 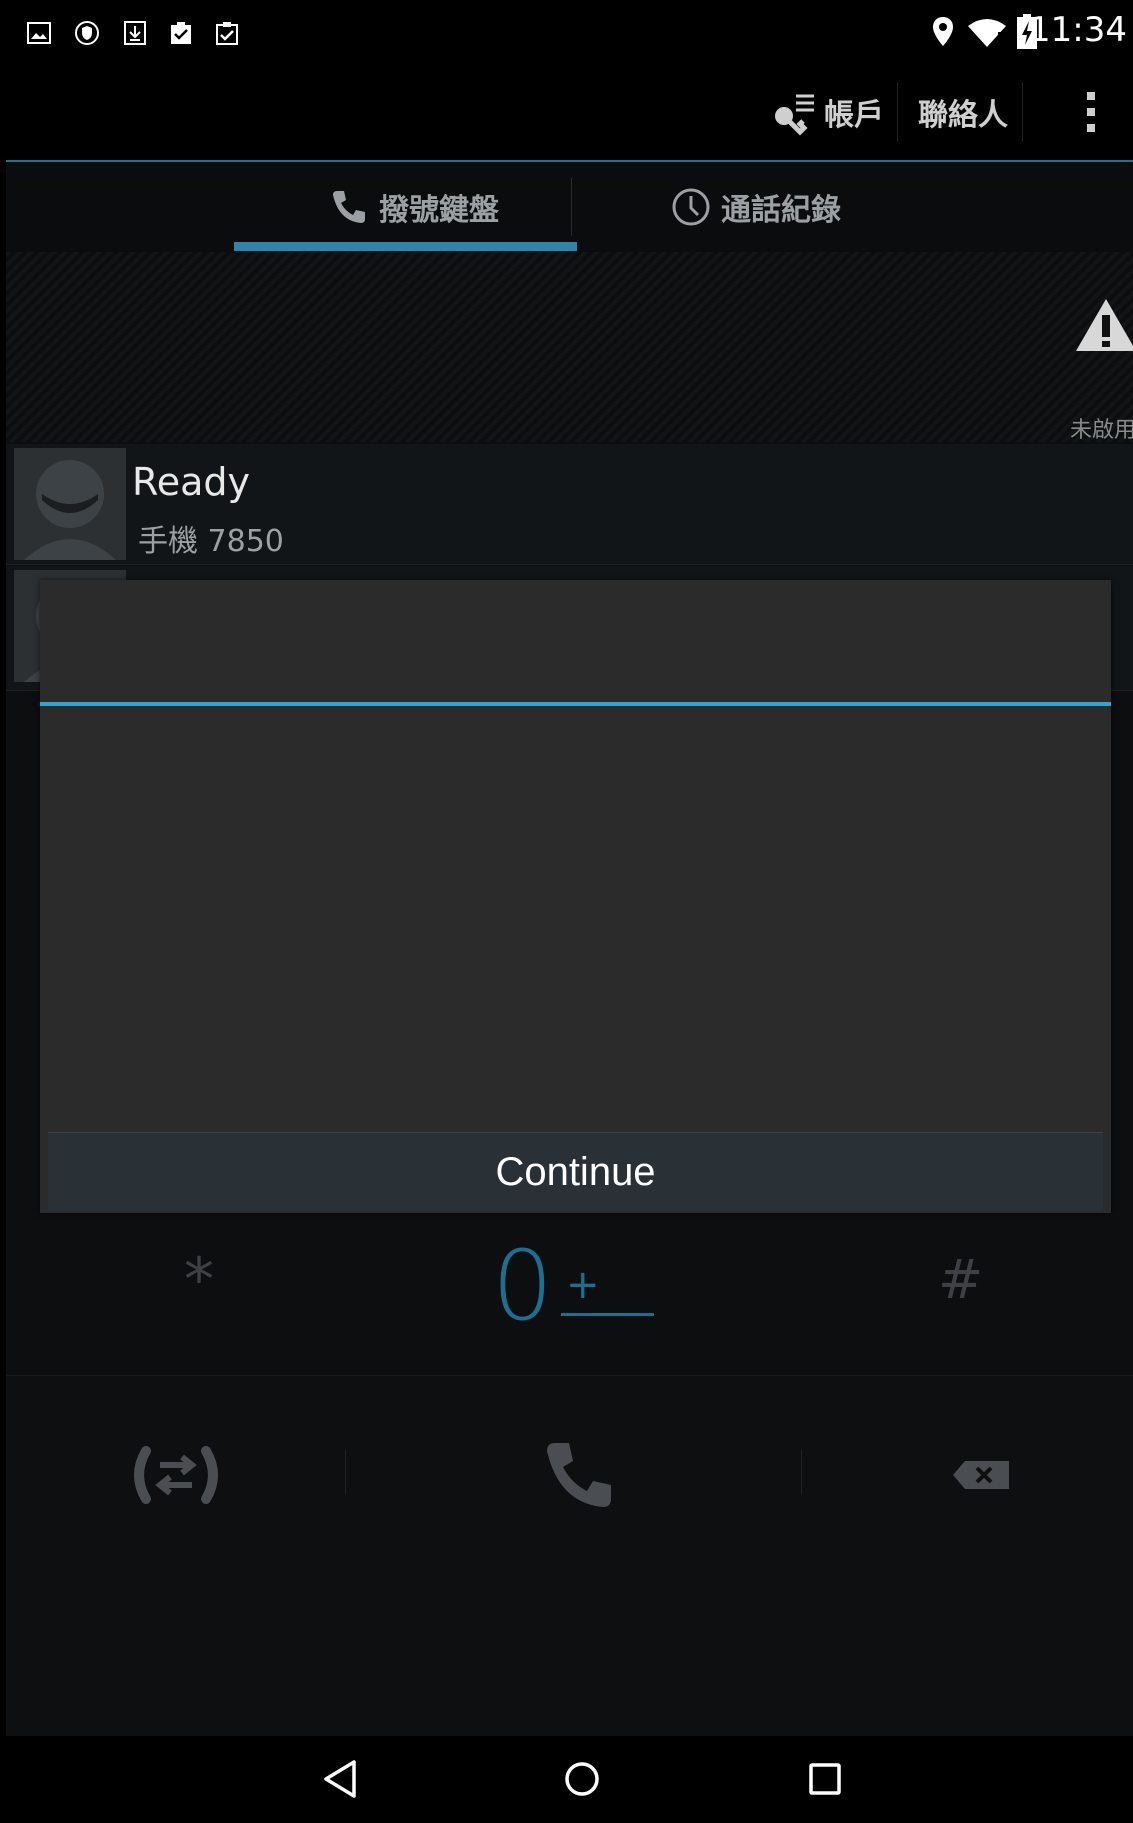 I want to click on tab-call-log-label: 通話紀錄, so click(x=781, y=210).